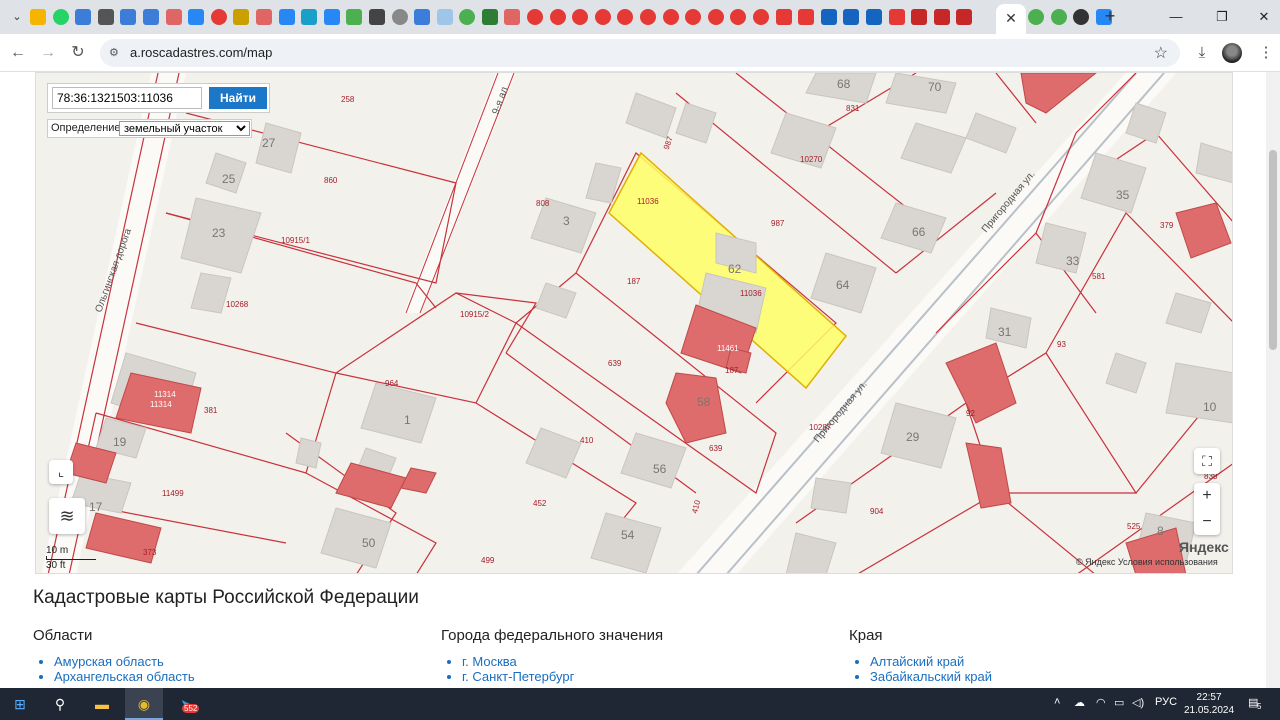 The width and height of the screenshot is (1280, 720). What do you see at coordinates (144, 704) in the screenshot?
I see `chrome-icon: ◉` at bounding box center [144, 704].